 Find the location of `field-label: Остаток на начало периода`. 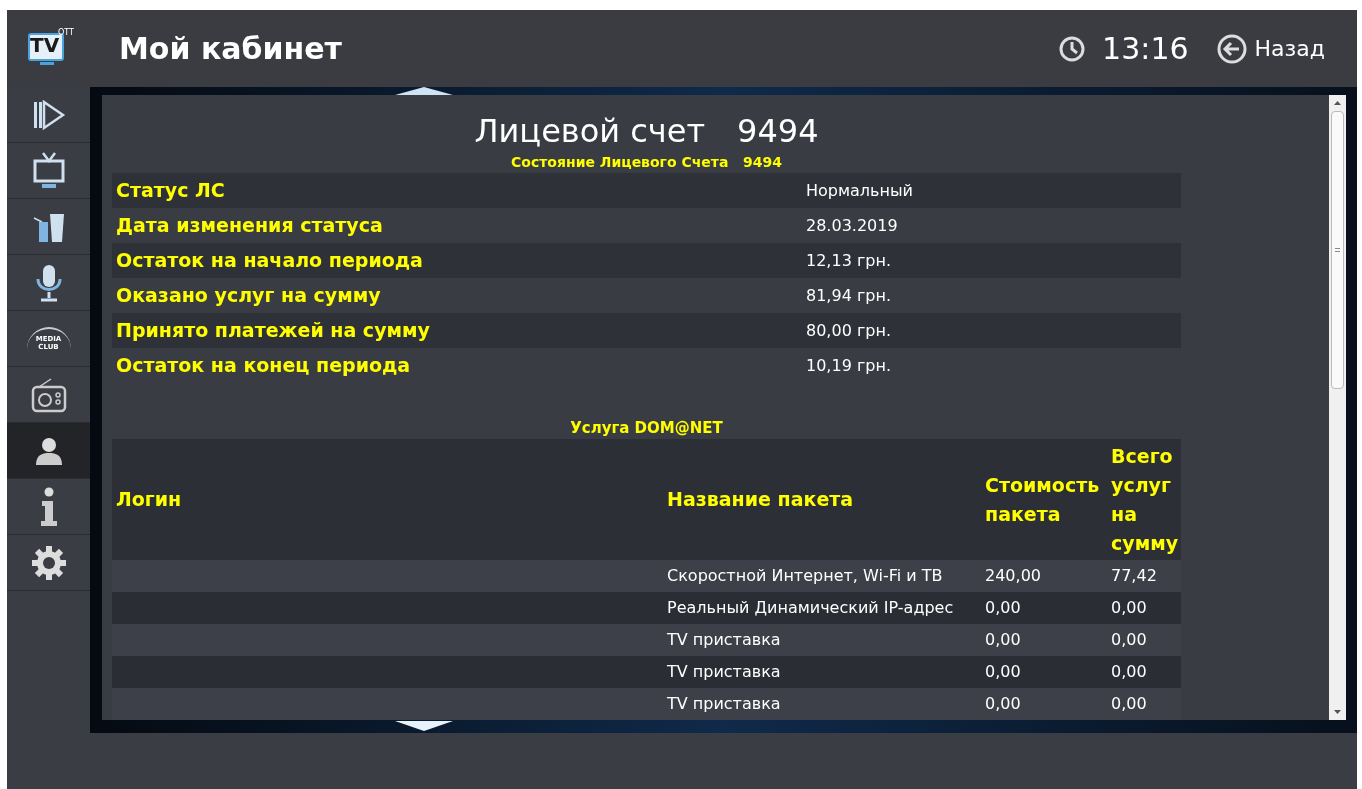

field-label: Остаток на начало периода is located at coordinates (269, 261).